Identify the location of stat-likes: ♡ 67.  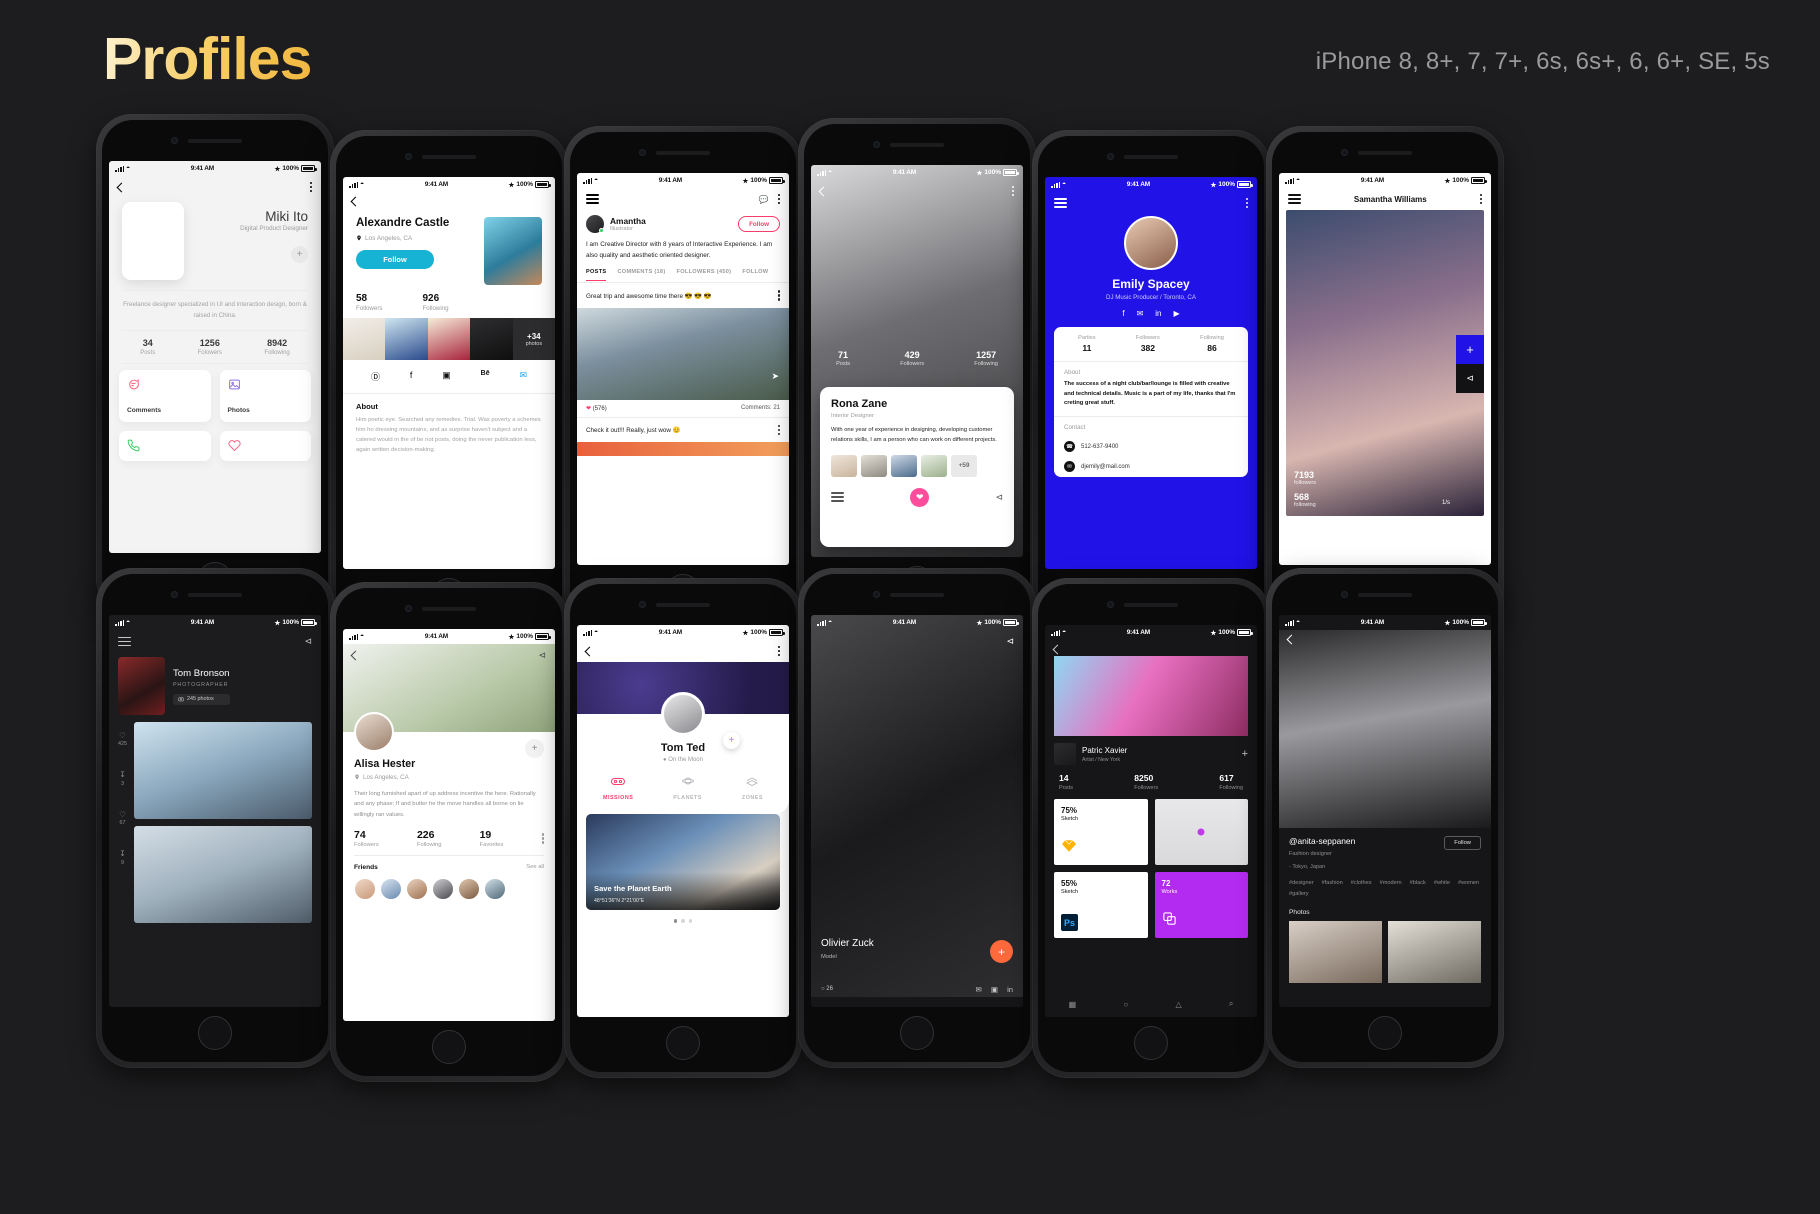
(122, 817).